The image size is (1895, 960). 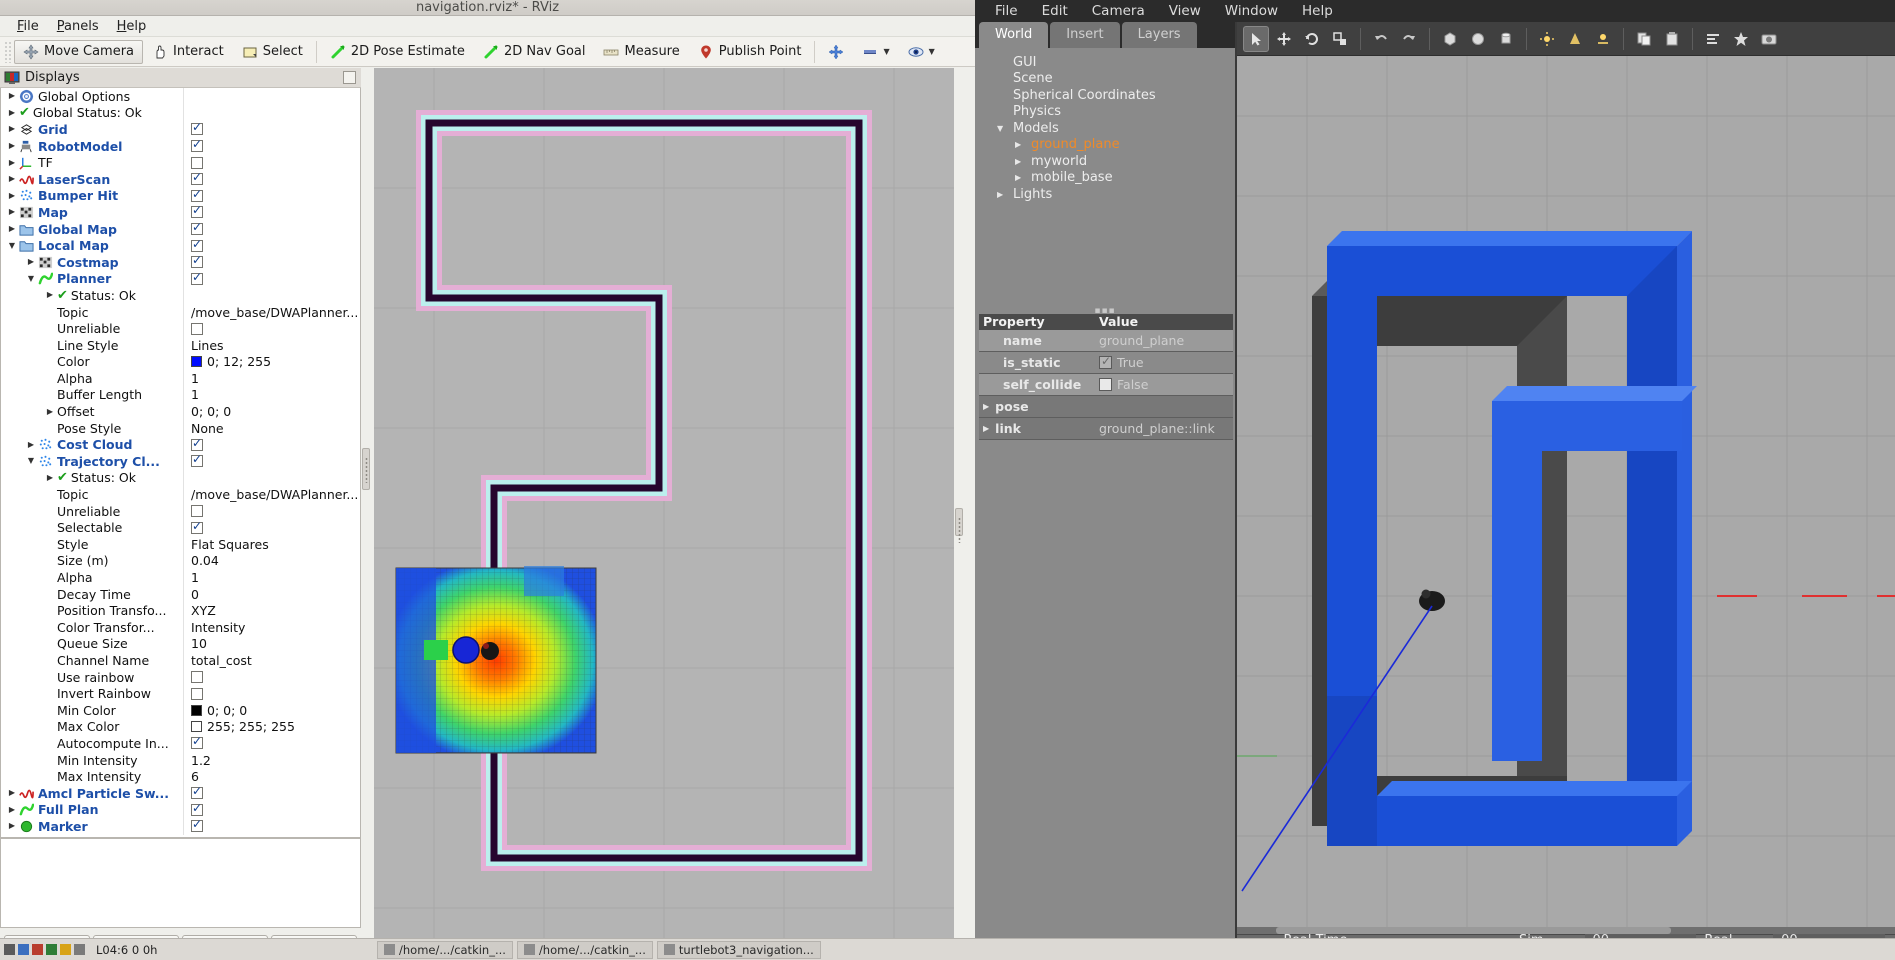 I want to click on display-row: Selectable, so click(x=180, y=528).